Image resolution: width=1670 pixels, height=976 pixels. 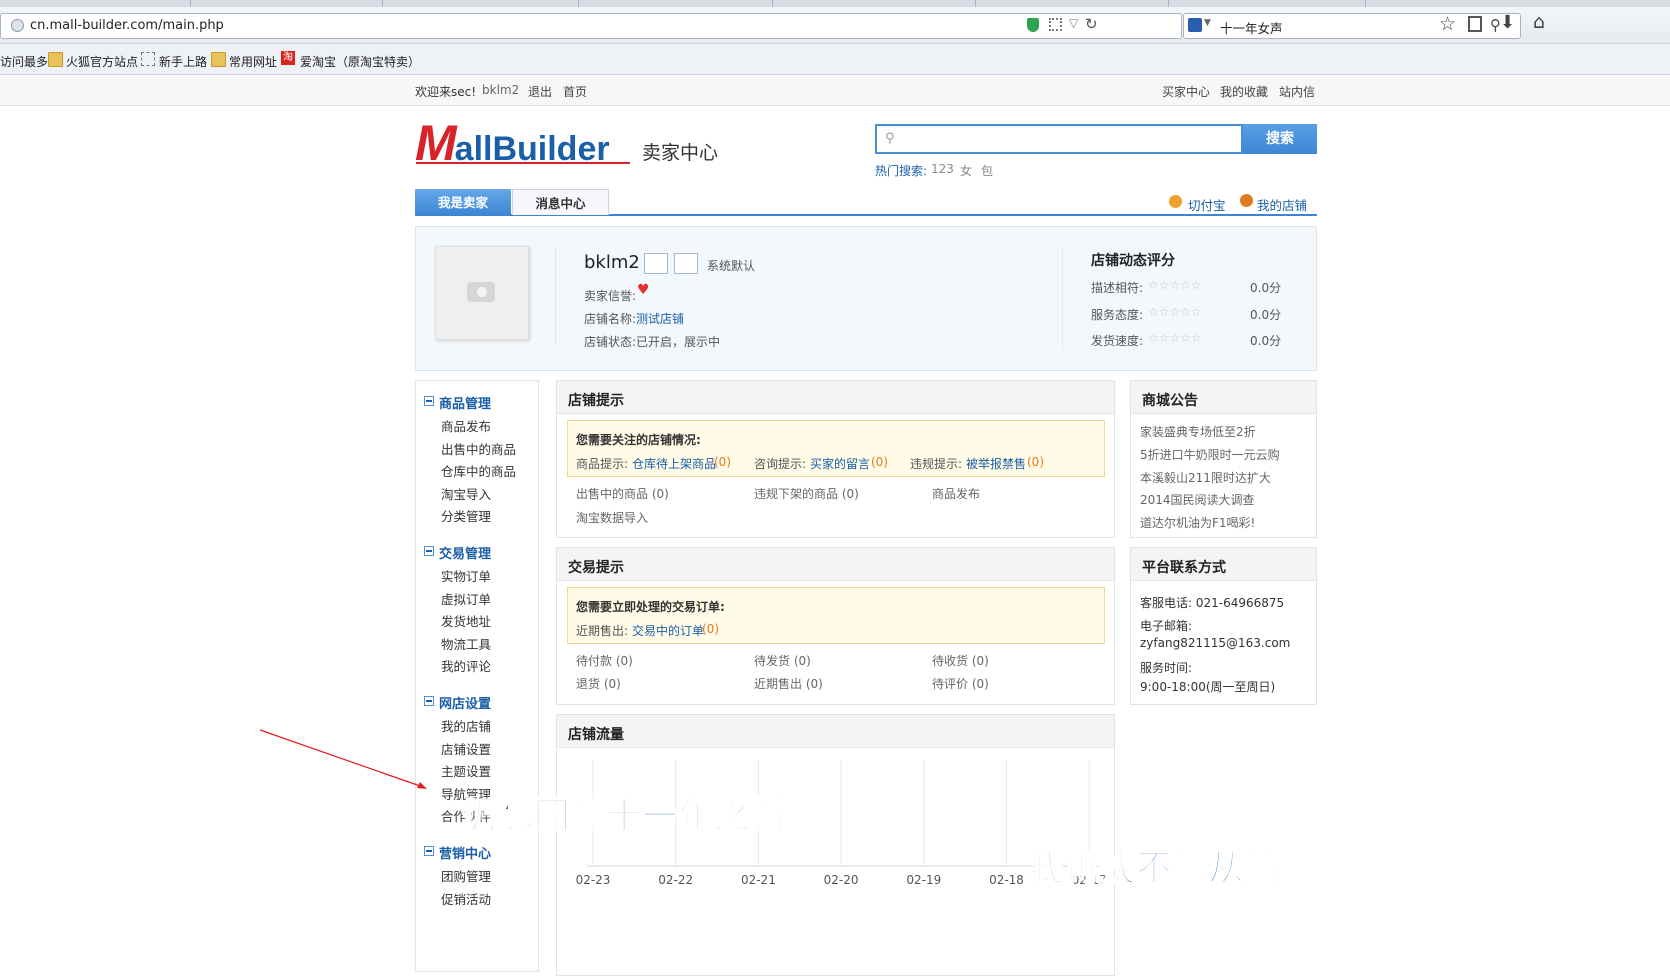 I want to click on bookmark-common-sites: 常用网址, so click(x=253, y=61).